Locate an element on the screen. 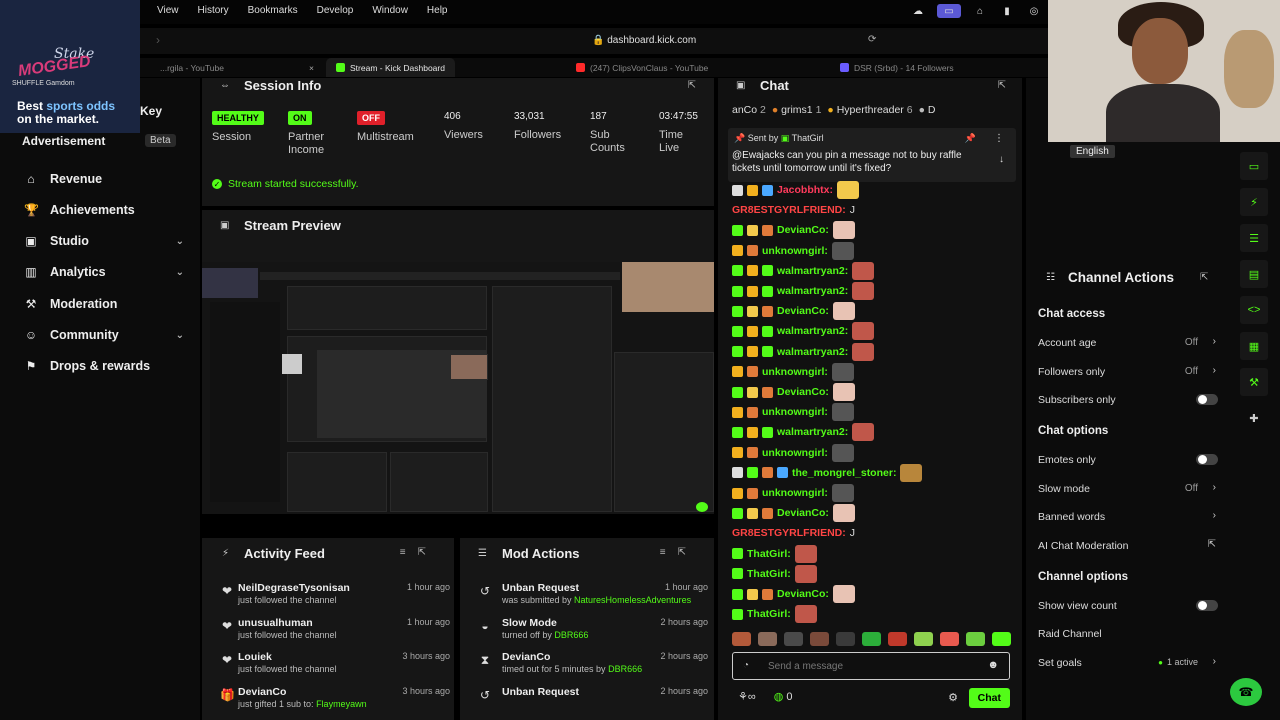  rail-layout-icon: ▦ is located at coordinates (1254, 346).